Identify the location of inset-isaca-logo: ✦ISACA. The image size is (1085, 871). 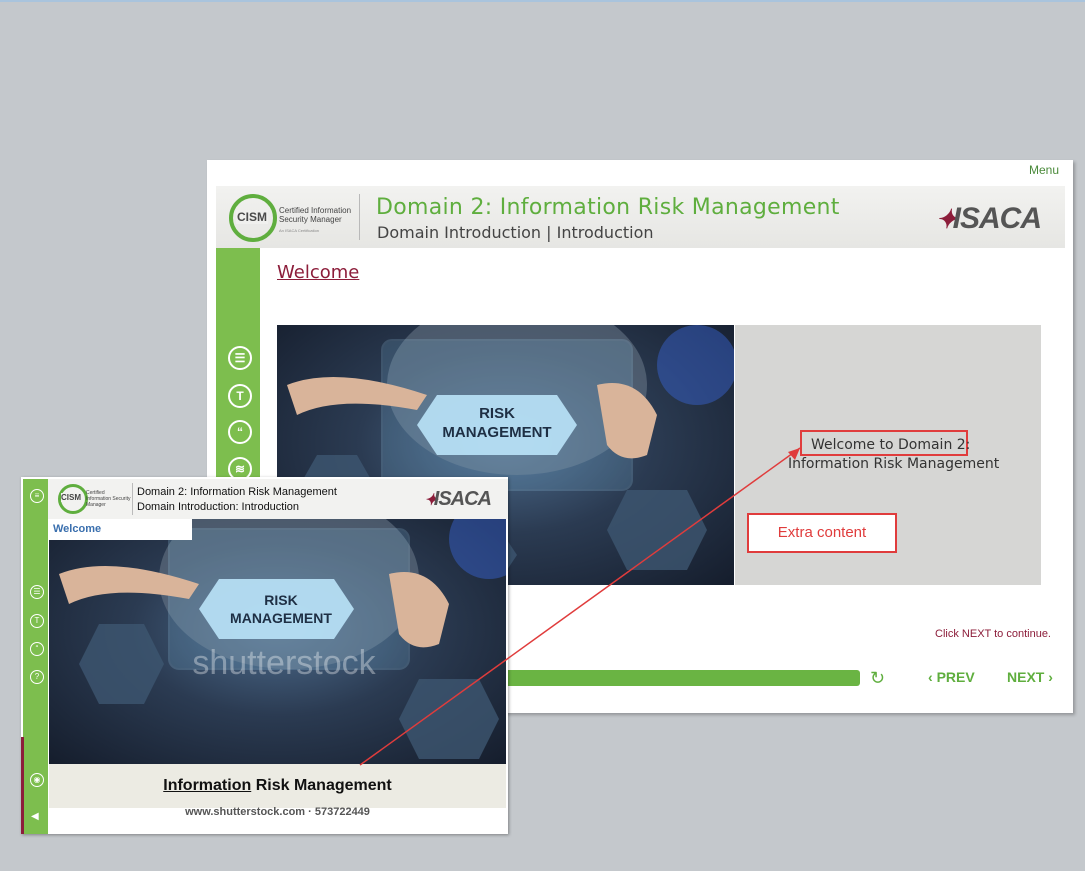
(458, 499).